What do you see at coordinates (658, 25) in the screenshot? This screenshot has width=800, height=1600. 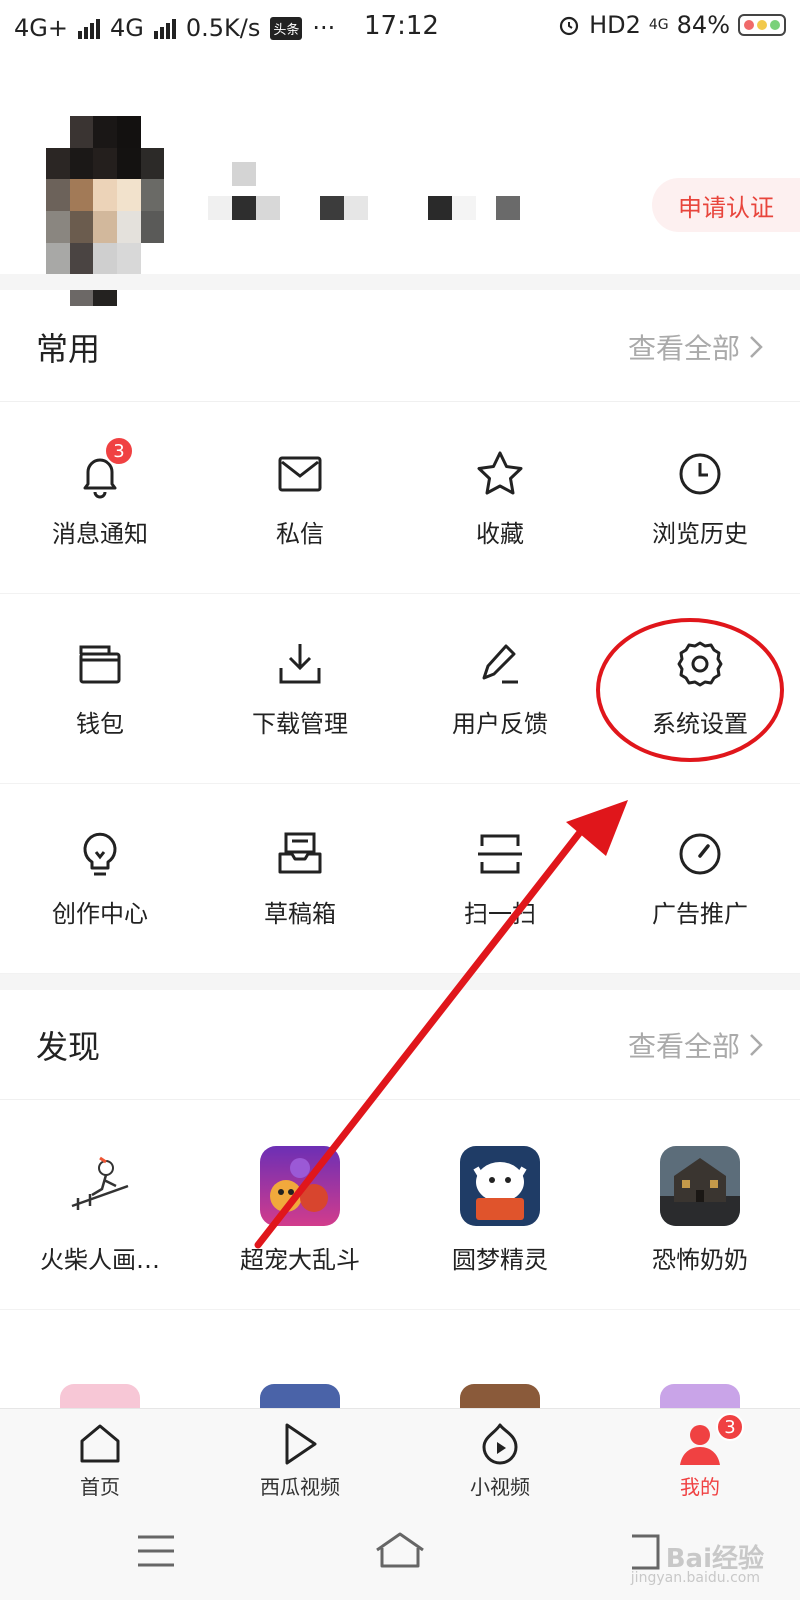 I see `lte-indicator: 4G` at bounding box center [658, 25].